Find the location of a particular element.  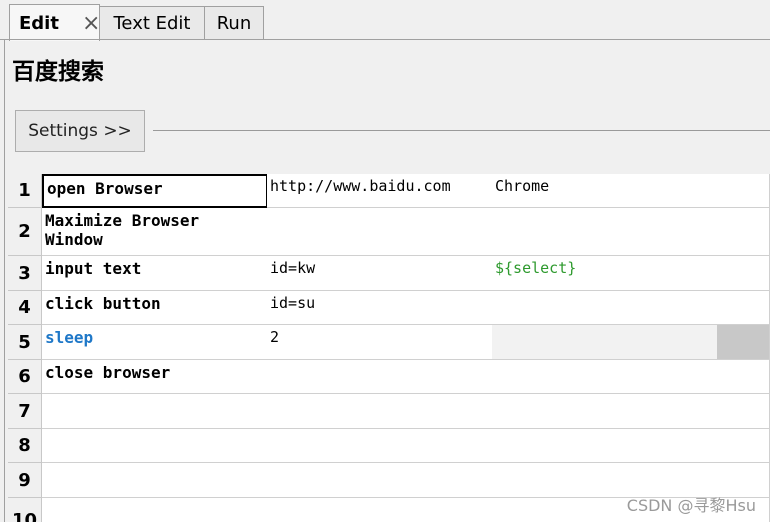

tab-text-edit: Text Edit is located at coordinates (152, 23).